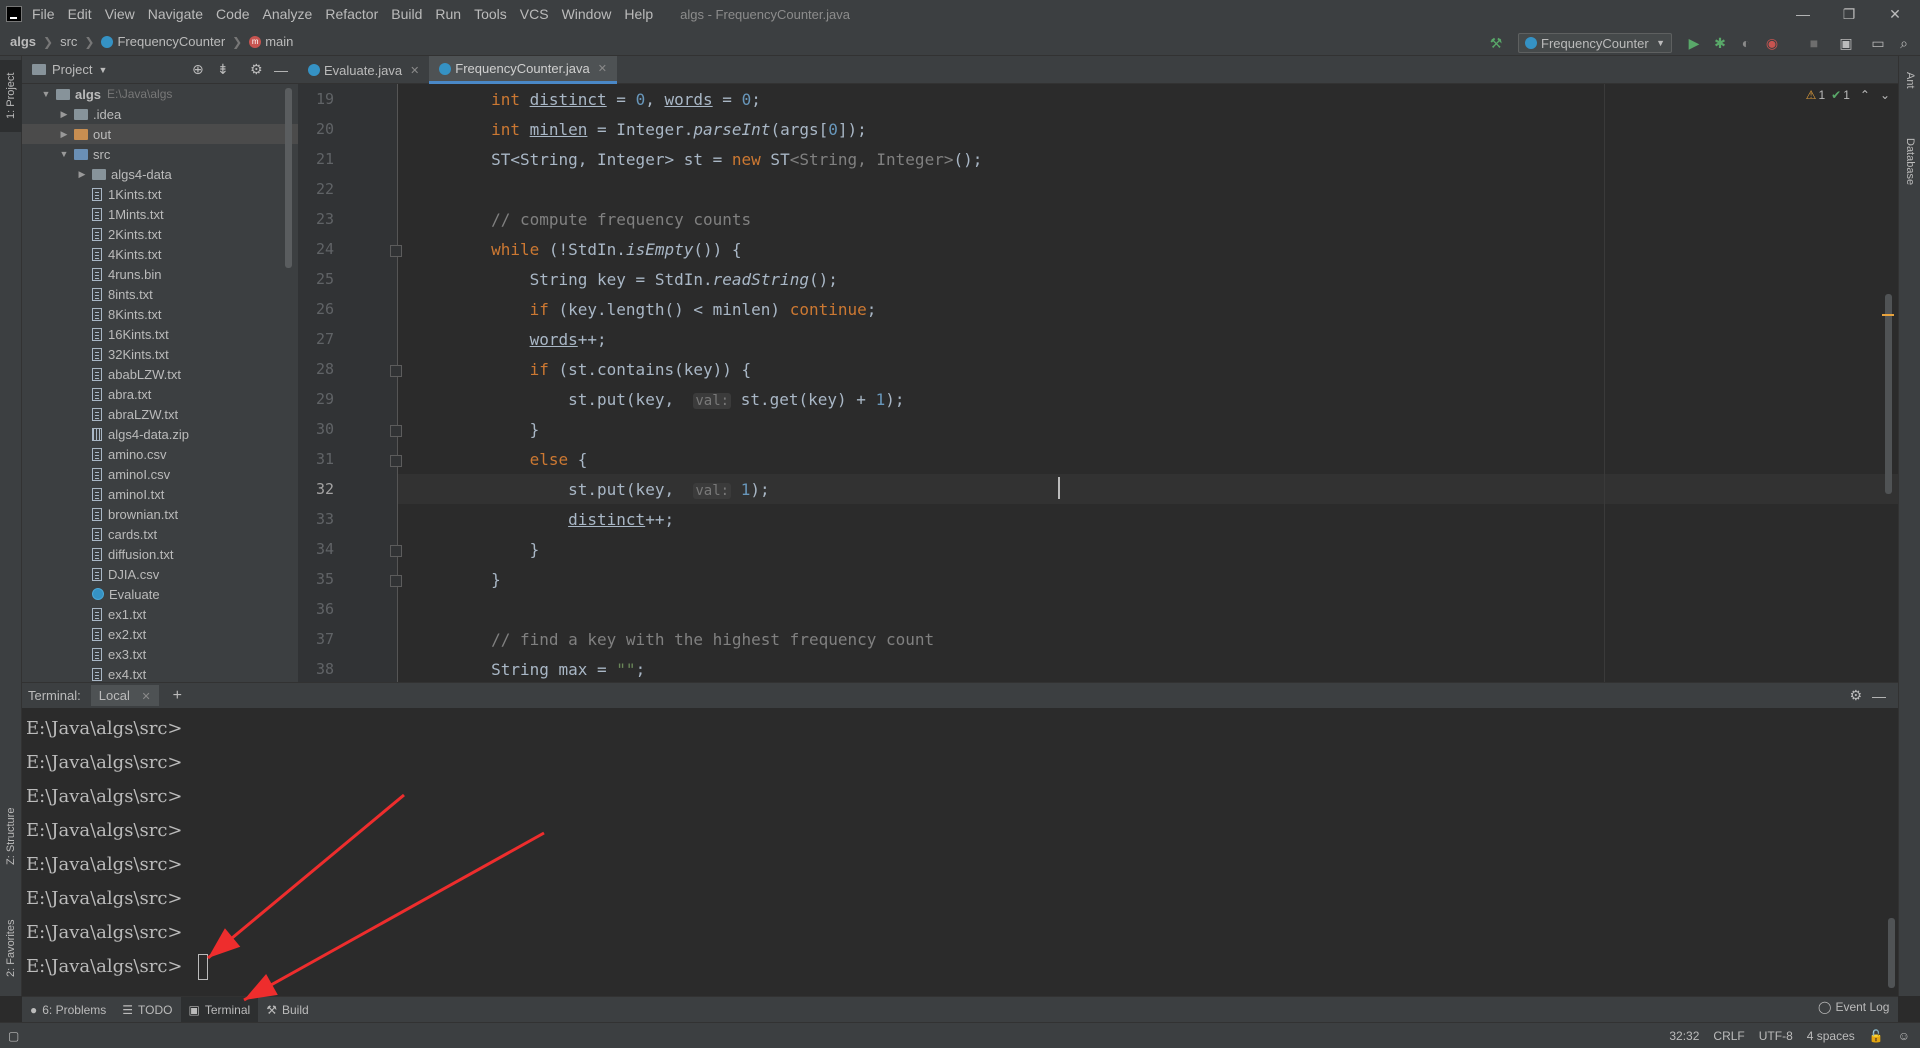 This screenshot has height=1048, width=1920. What do you see at coordinates (448, 14) in the screenshot?
I see `menu-run: Run` at bounding box center [448, 14].